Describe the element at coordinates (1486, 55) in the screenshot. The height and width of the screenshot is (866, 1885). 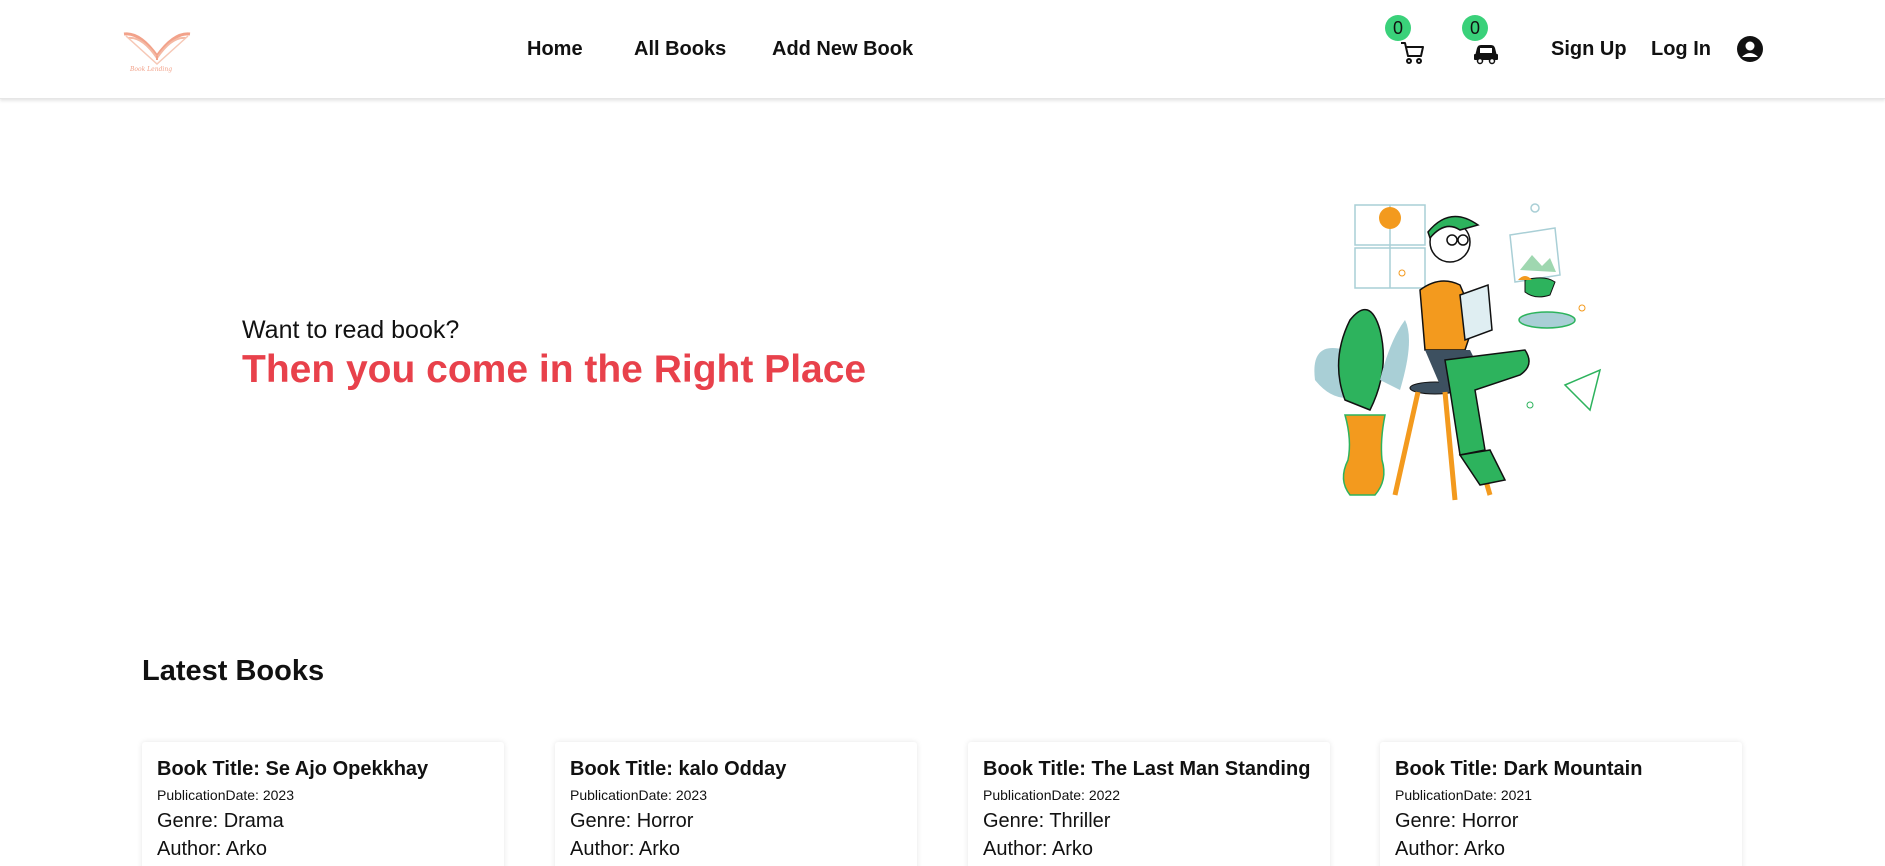
I see `car-icon` at that location.